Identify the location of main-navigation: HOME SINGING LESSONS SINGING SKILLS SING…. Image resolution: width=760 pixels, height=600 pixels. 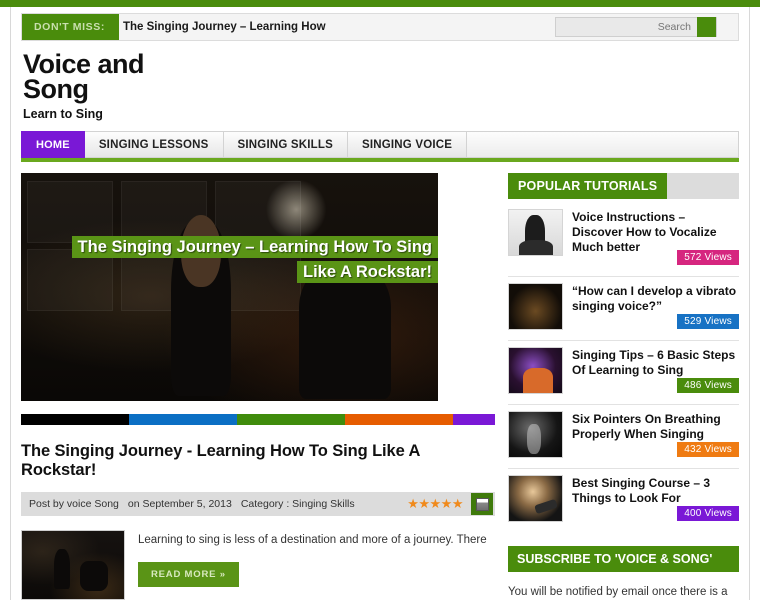
(380, 146).